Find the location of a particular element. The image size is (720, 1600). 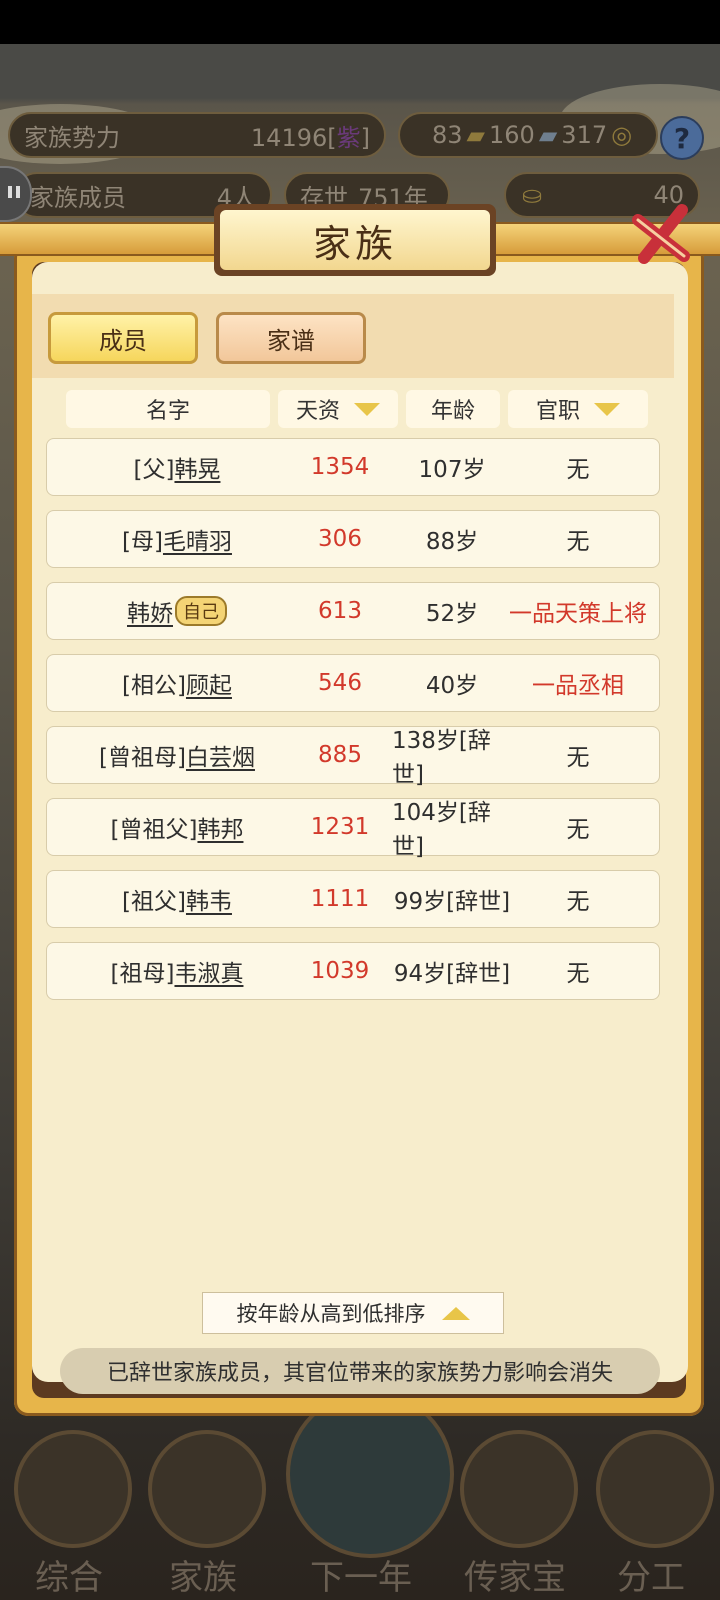

status-bar is located at coordinates (360, 22).